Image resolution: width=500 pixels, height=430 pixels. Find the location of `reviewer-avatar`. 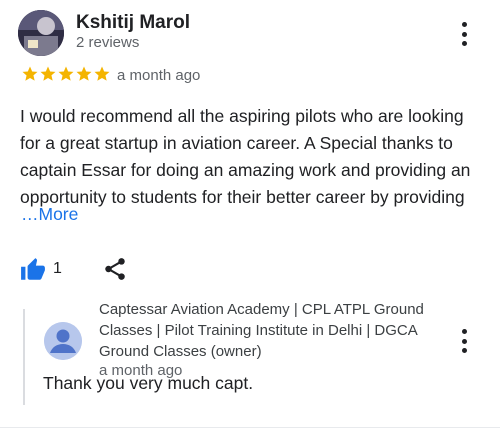

reviewer-avatar is located at coordinates (41, 33).